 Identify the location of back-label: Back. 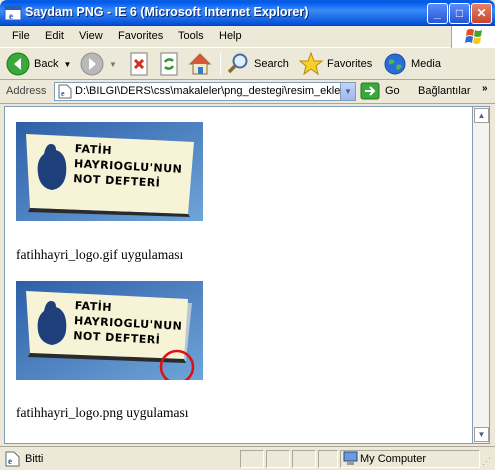
(46, 64).